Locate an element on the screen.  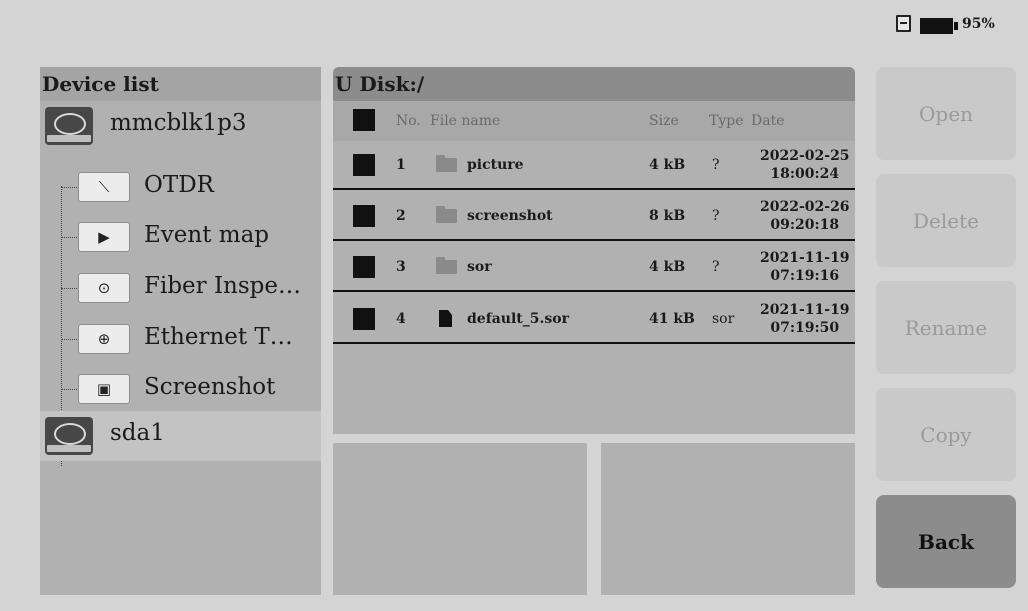
tree-item-otdr: ⟍ OTDR is located at coordinates (180, 187).